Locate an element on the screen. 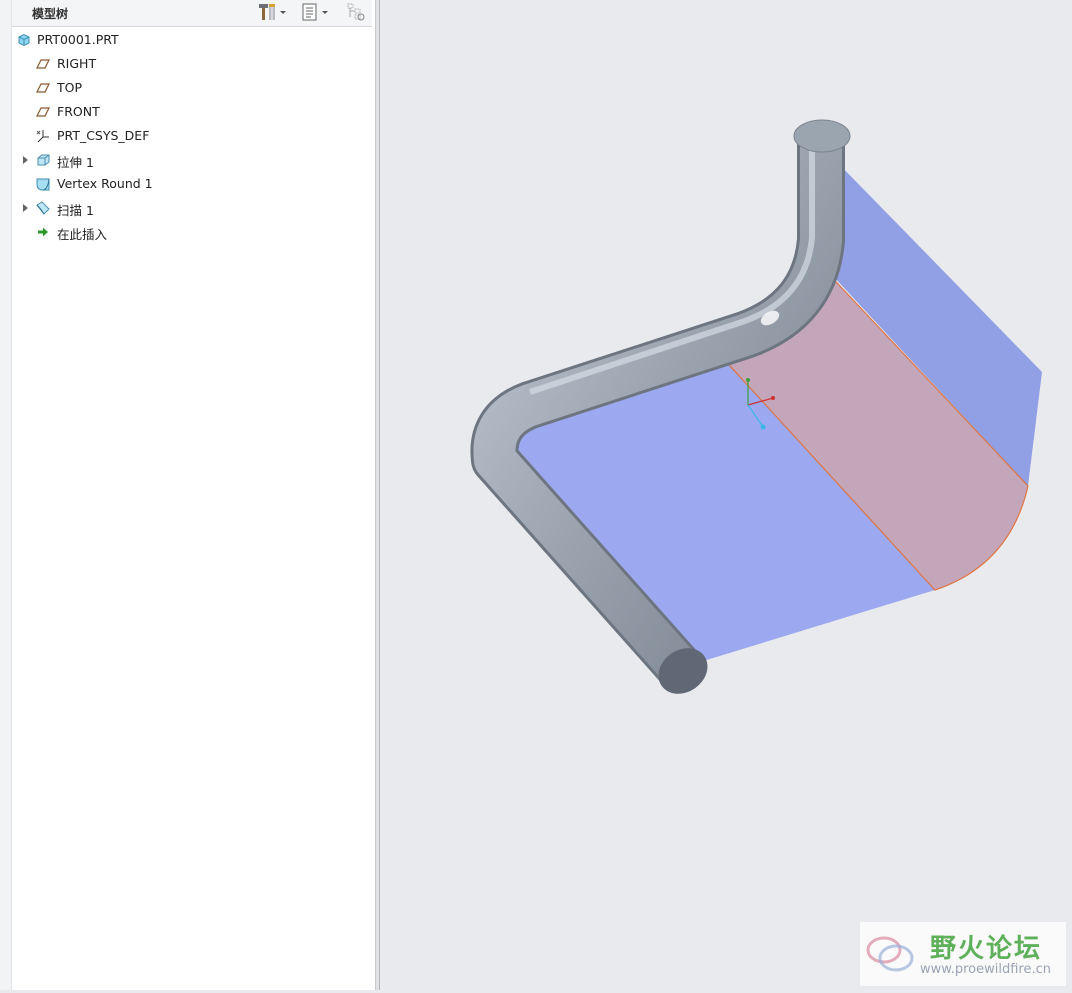 The height and width of the screenshot is (993, 1072). tree-item-label: 在此插入 is located at coordinates (82, 234).